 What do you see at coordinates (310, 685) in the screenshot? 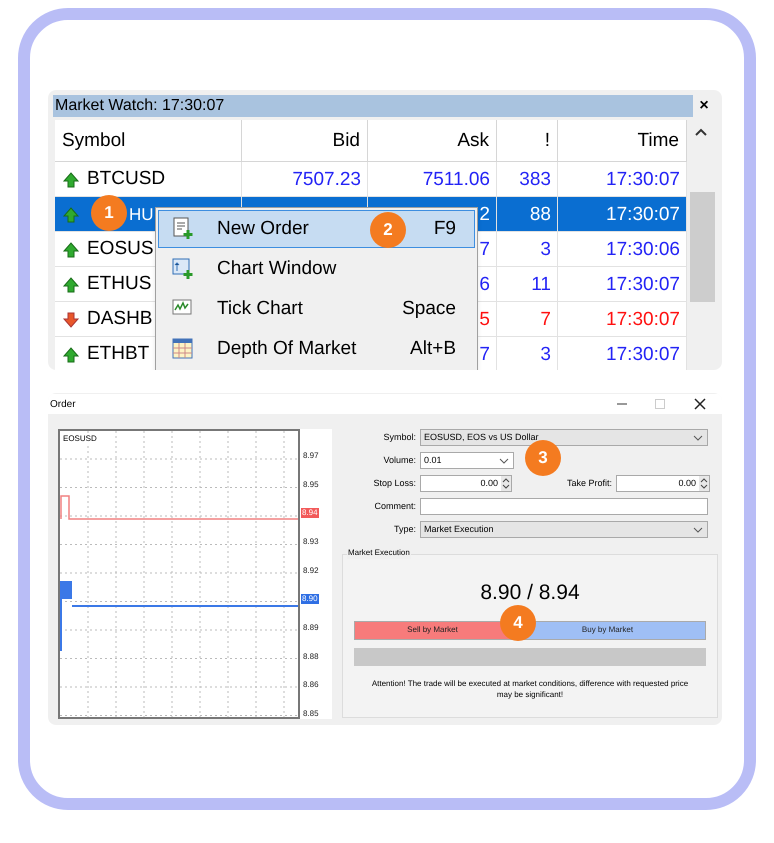
I see `axis-label: 8.86` at bounding box center [310, 685].